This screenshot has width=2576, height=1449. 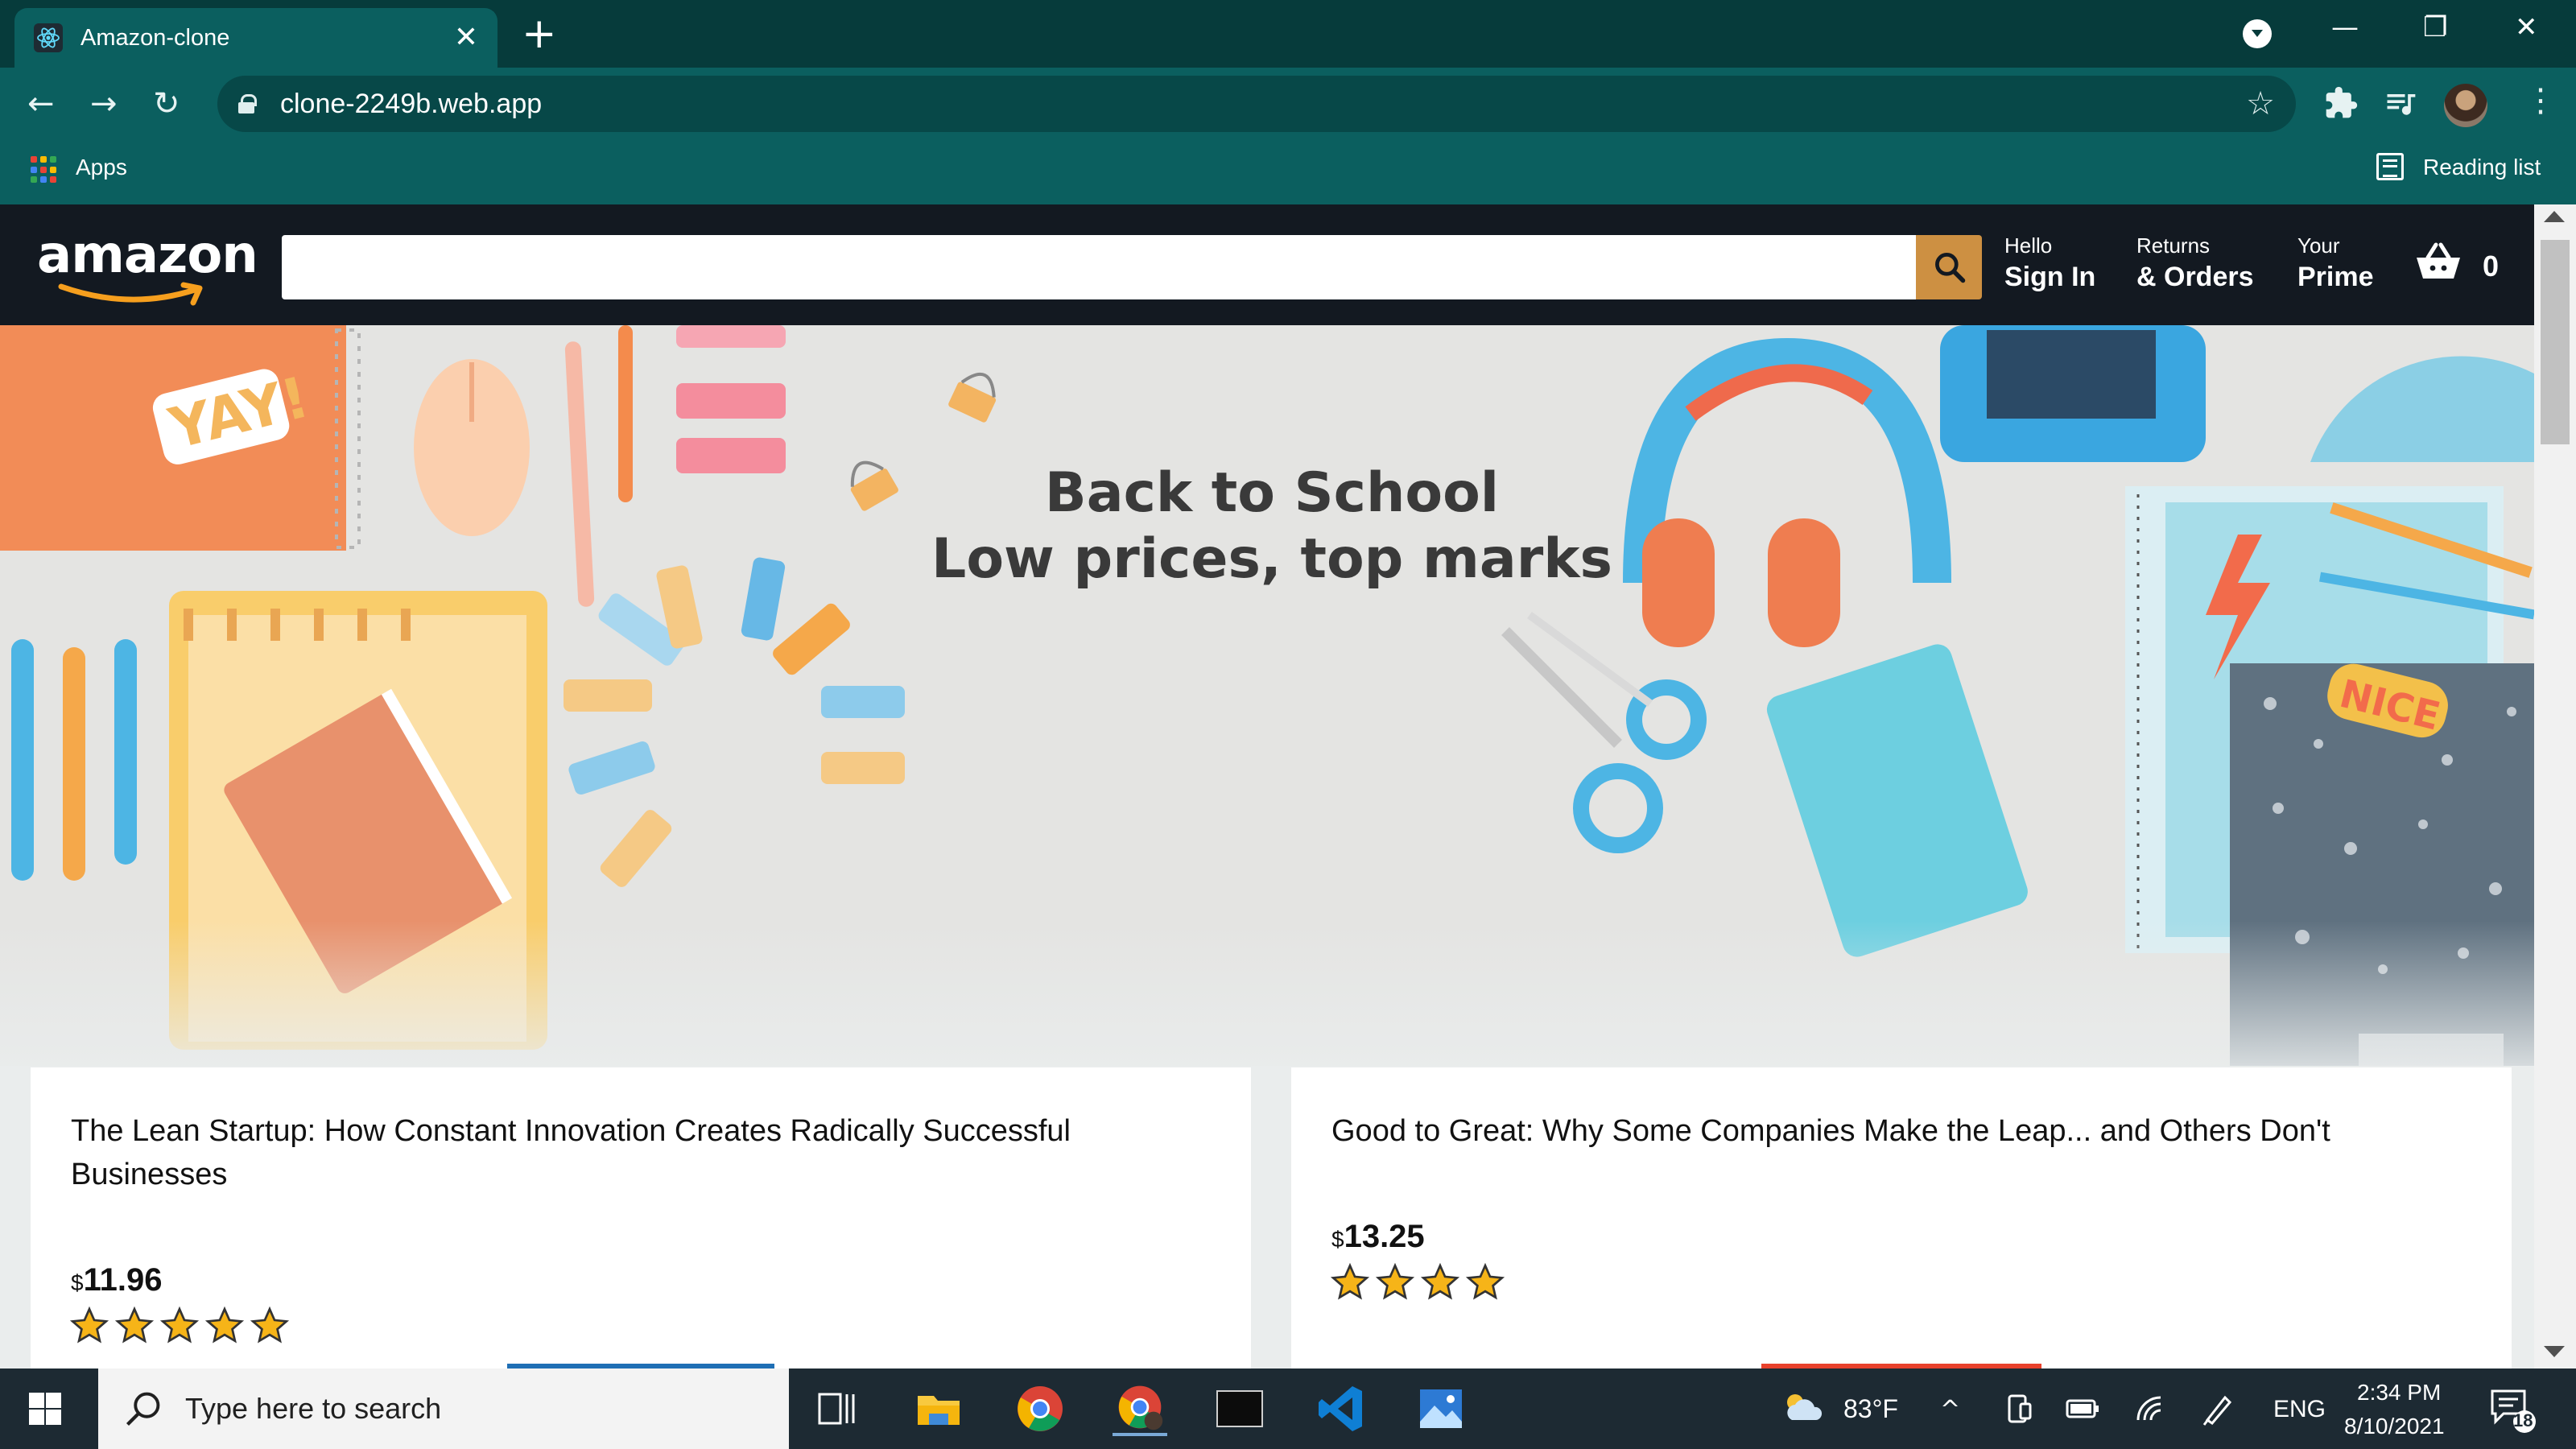 I want to click on weather-cloud-icon, so click(x=1803, y=1407).